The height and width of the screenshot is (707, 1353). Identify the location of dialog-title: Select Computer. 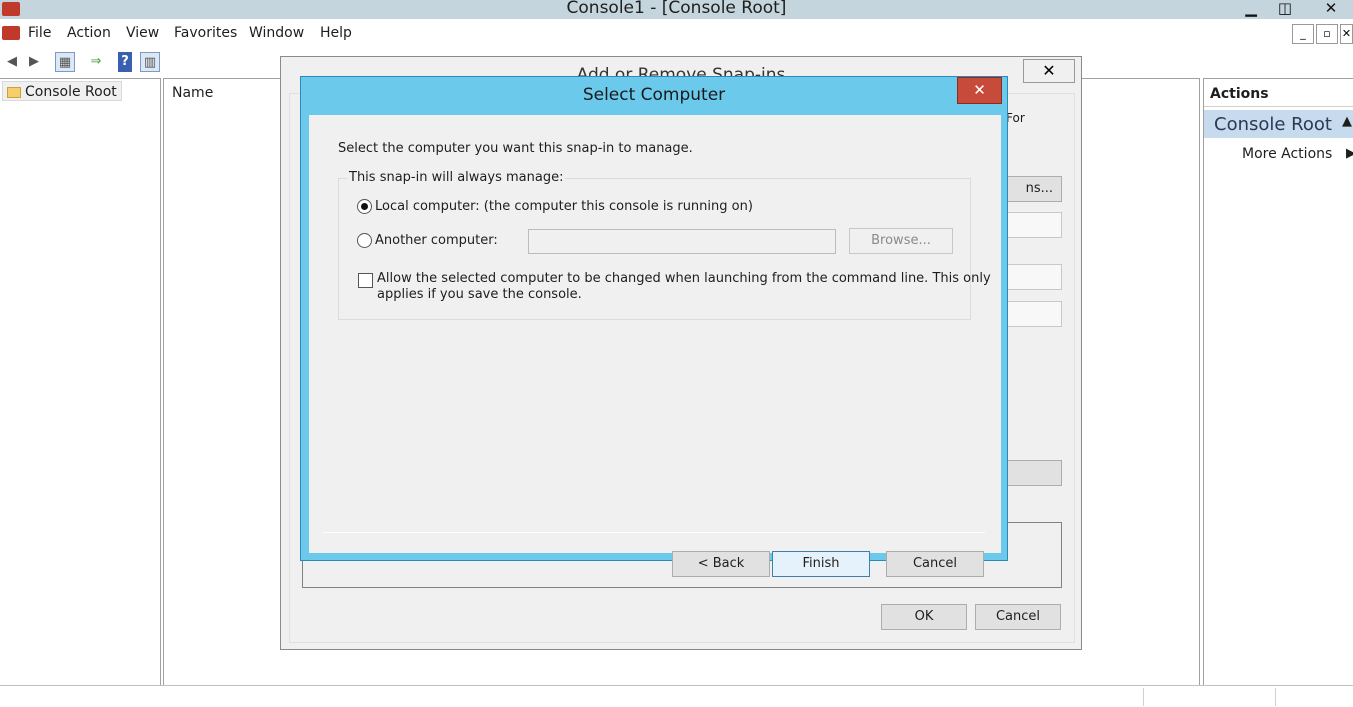
(654, 95).